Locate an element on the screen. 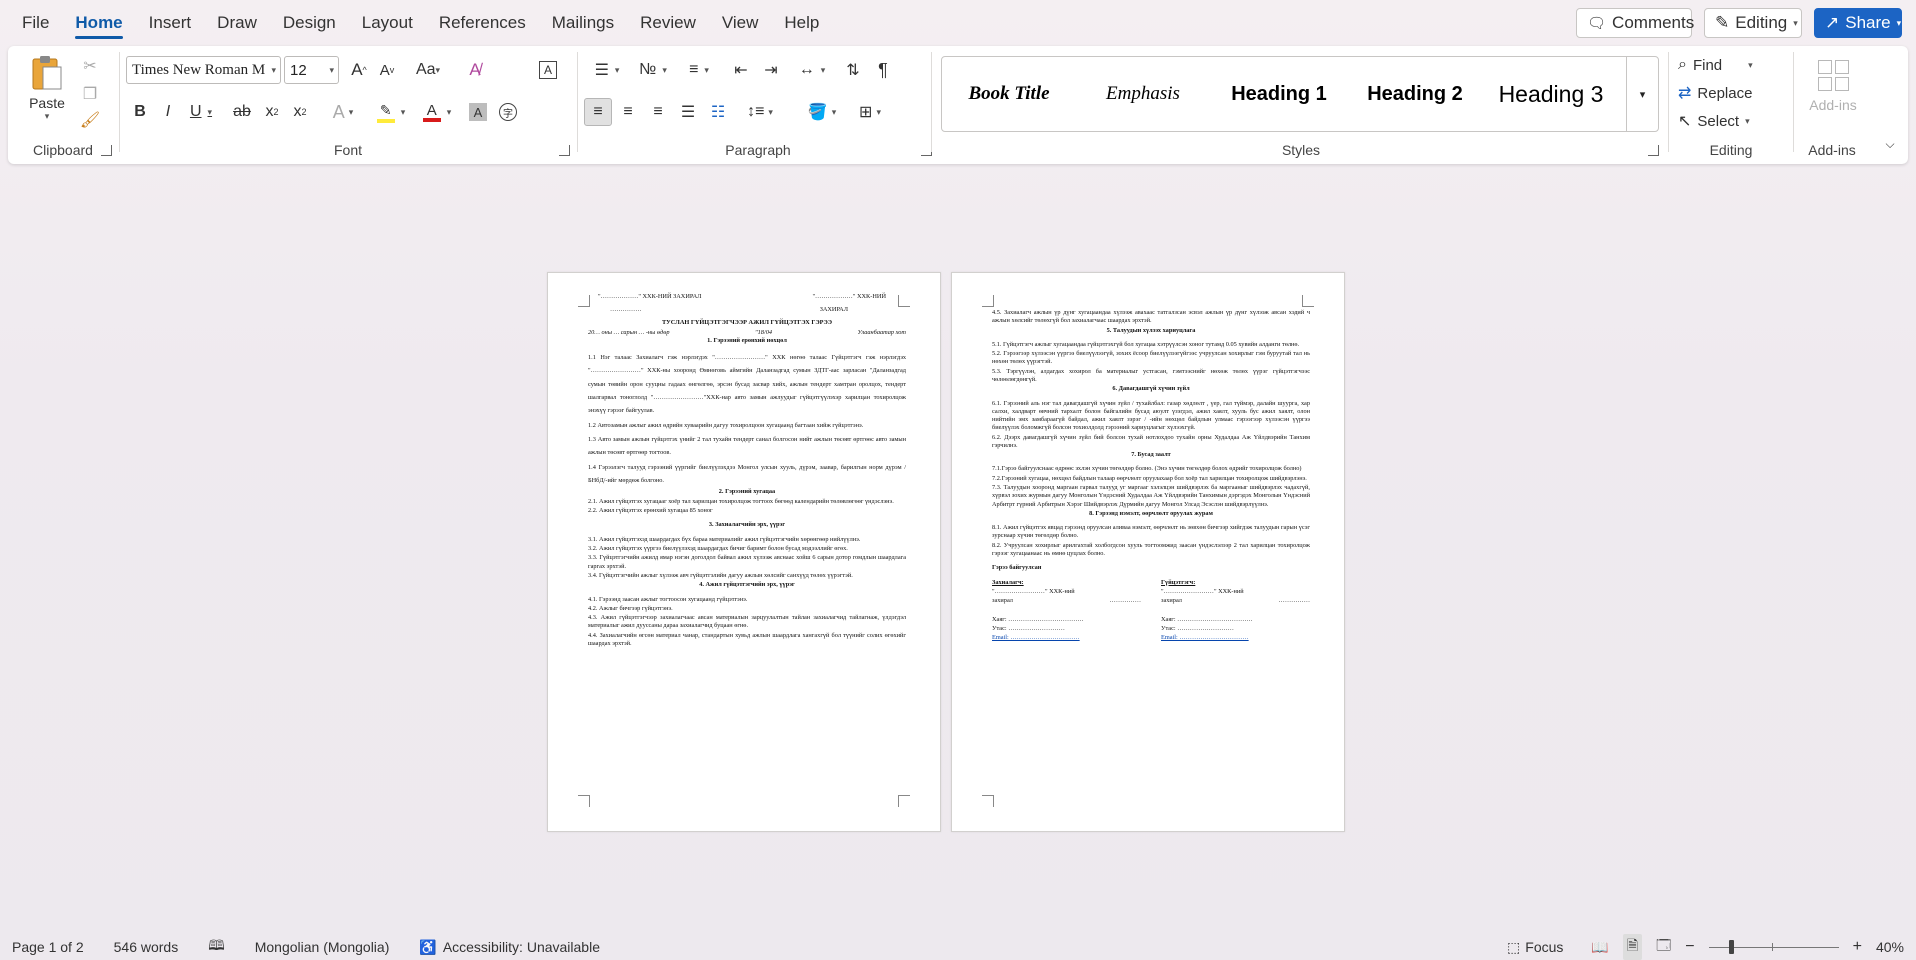 This screenshot has height=960, width=1916. show-formatting-marks-icon: ¶ is located at coordinates (883, 70).